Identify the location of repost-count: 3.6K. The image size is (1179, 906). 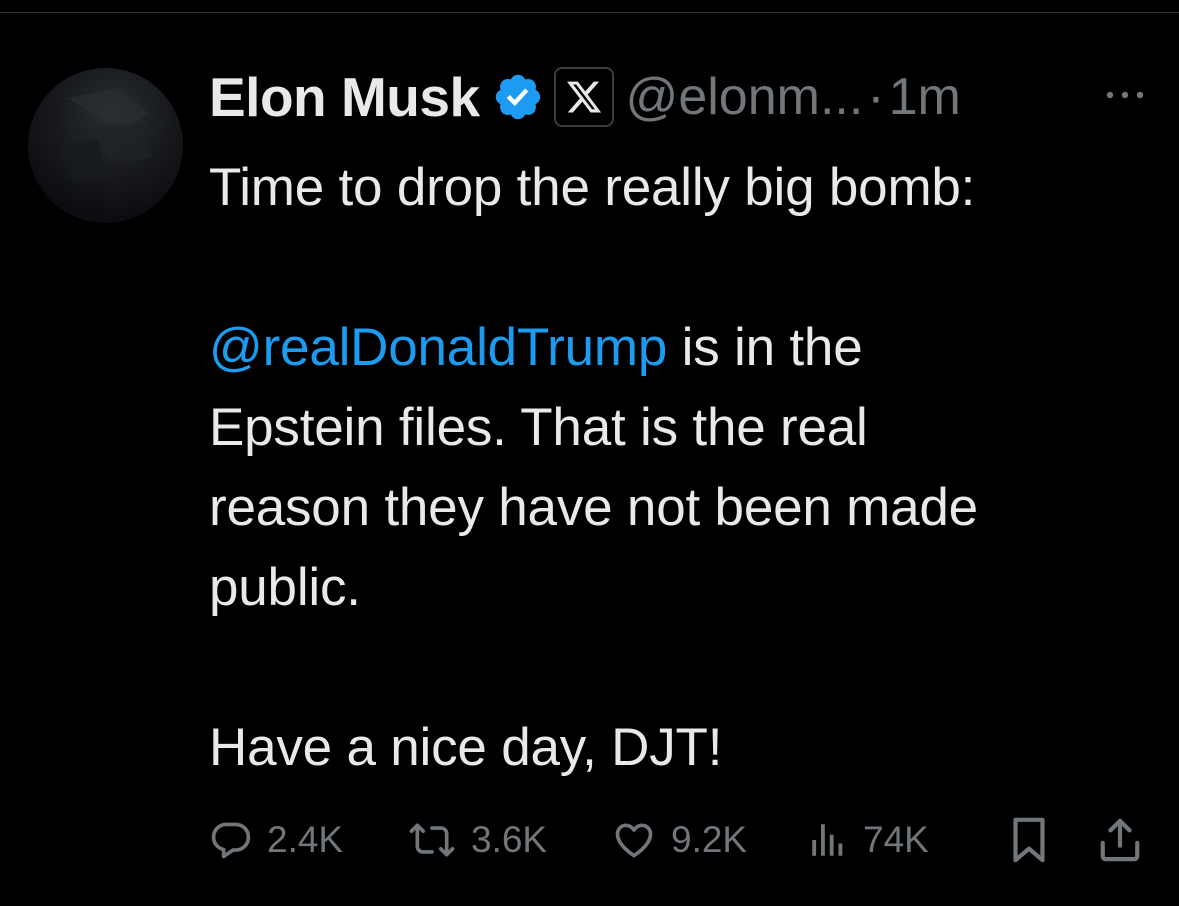
(509, 839).